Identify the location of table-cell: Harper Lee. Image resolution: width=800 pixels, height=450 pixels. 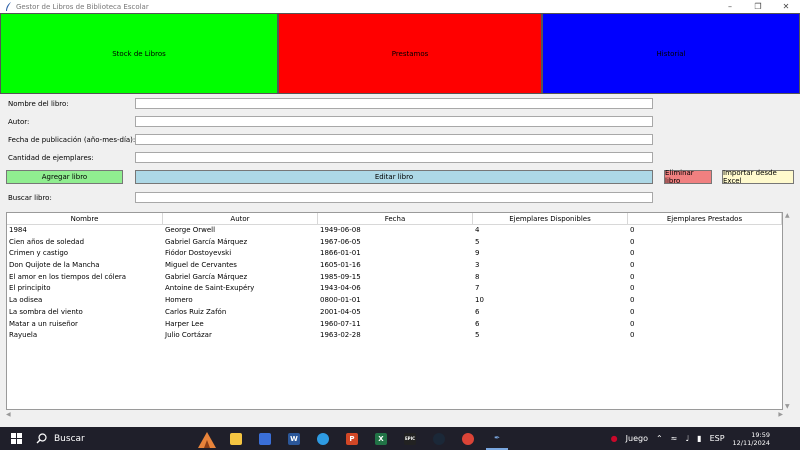
(184, 323).